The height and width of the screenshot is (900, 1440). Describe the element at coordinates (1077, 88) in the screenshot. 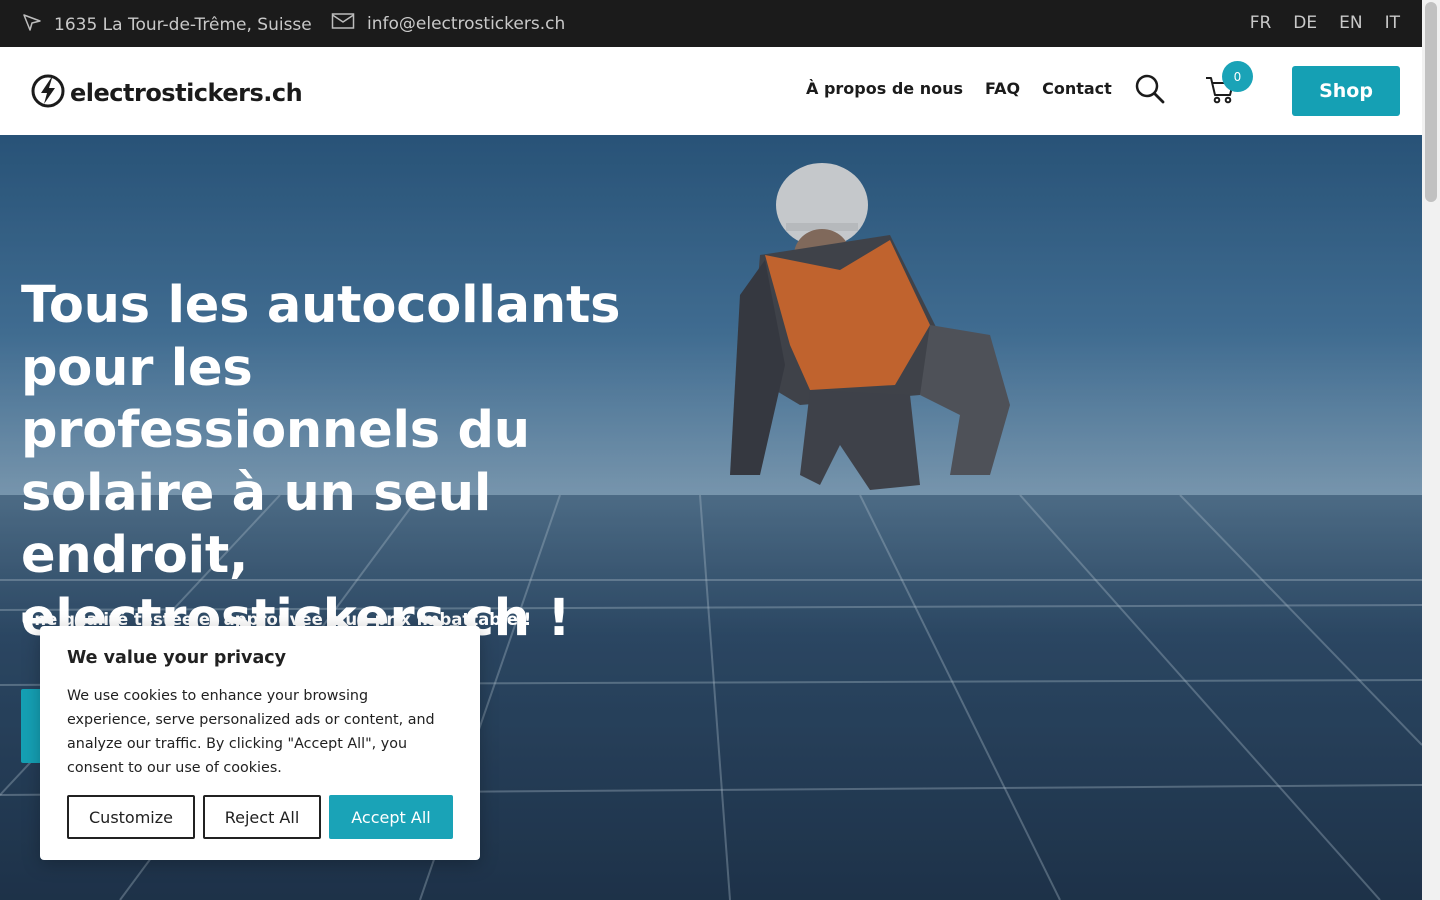

I see `nav-contact: Contact` at that location.